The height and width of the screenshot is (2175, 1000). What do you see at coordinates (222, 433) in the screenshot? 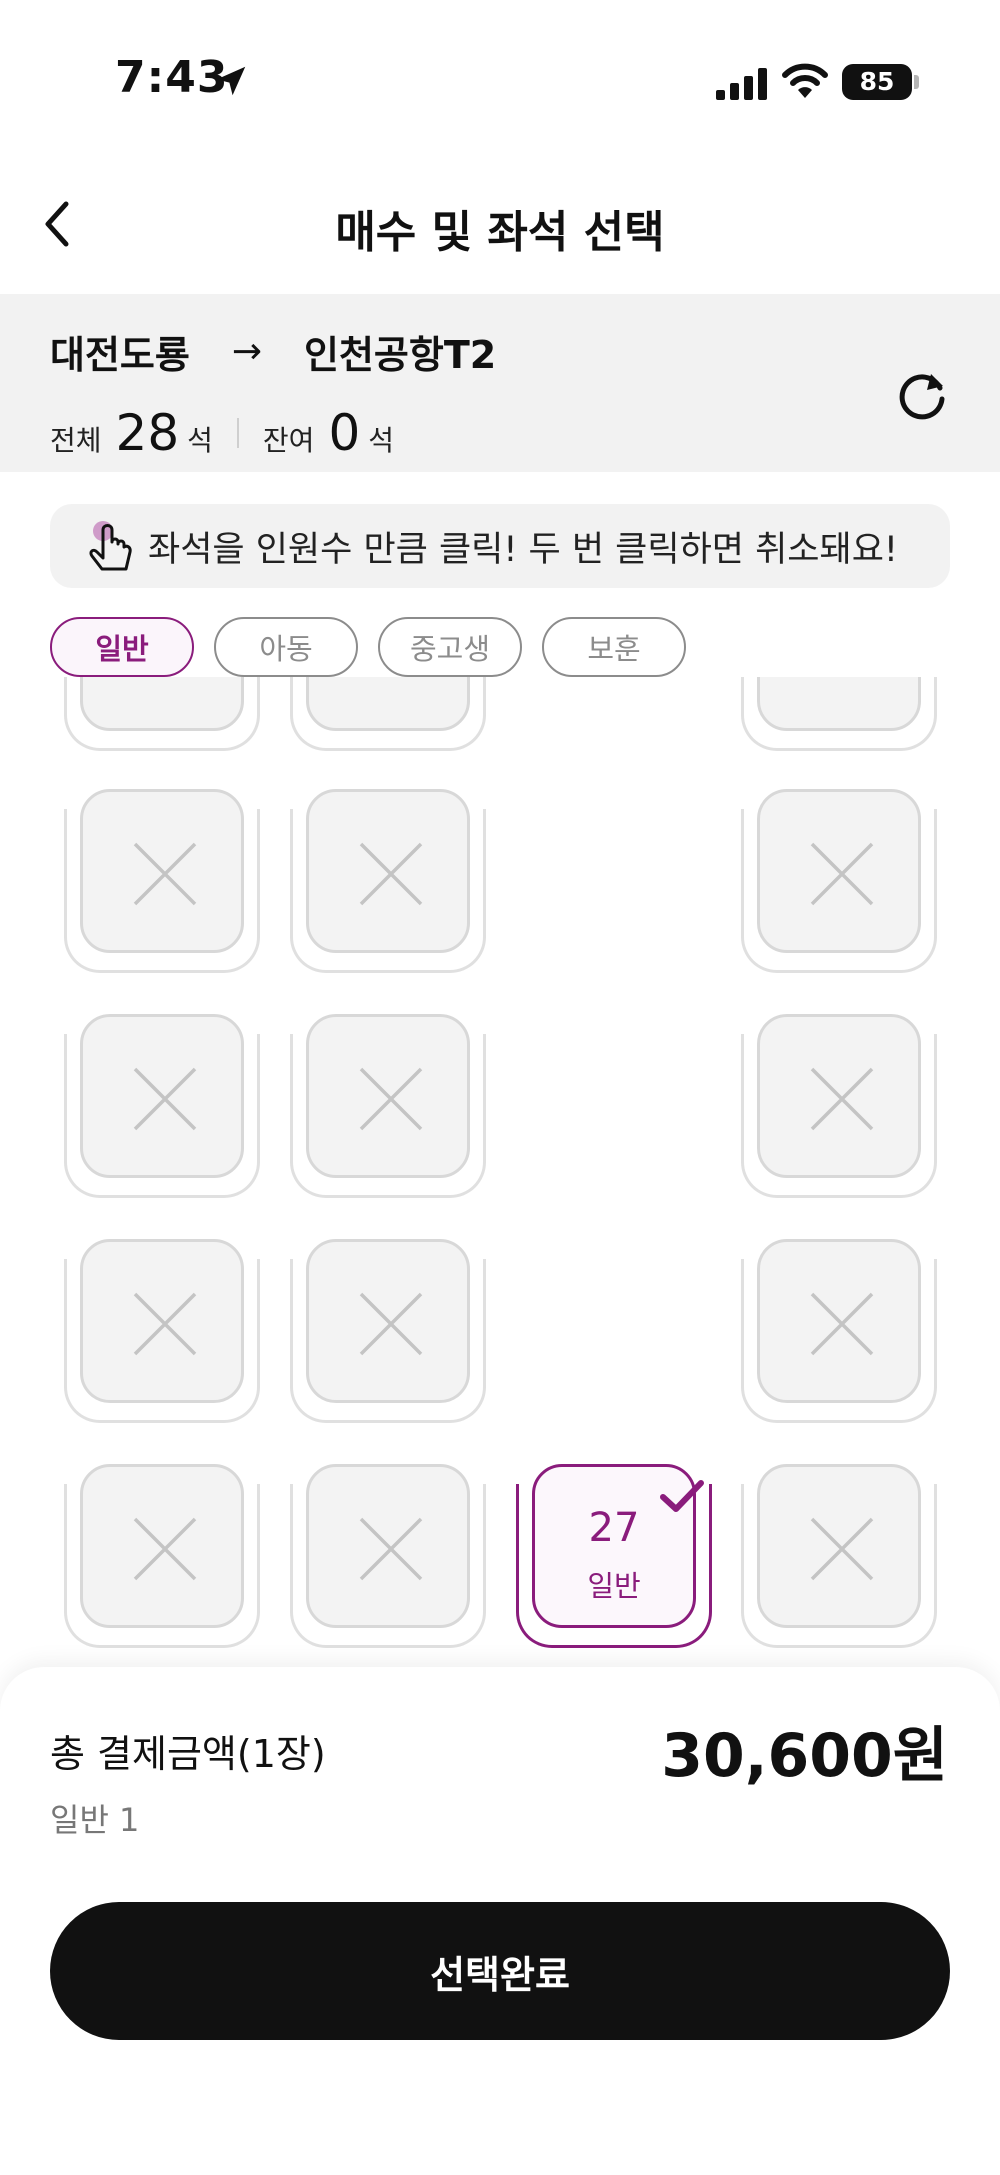
I see `seat-count: 전체 28 석 잔여 0 석` at bounding box center [222, 433].